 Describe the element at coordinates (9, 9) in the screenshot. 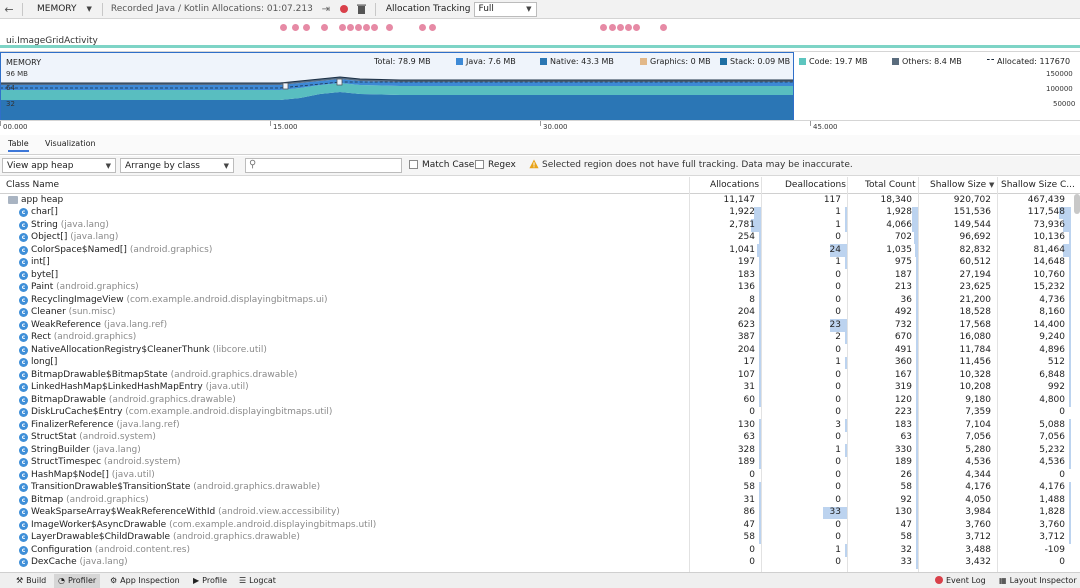

I see `back-arrow-icon: ←` at that location.